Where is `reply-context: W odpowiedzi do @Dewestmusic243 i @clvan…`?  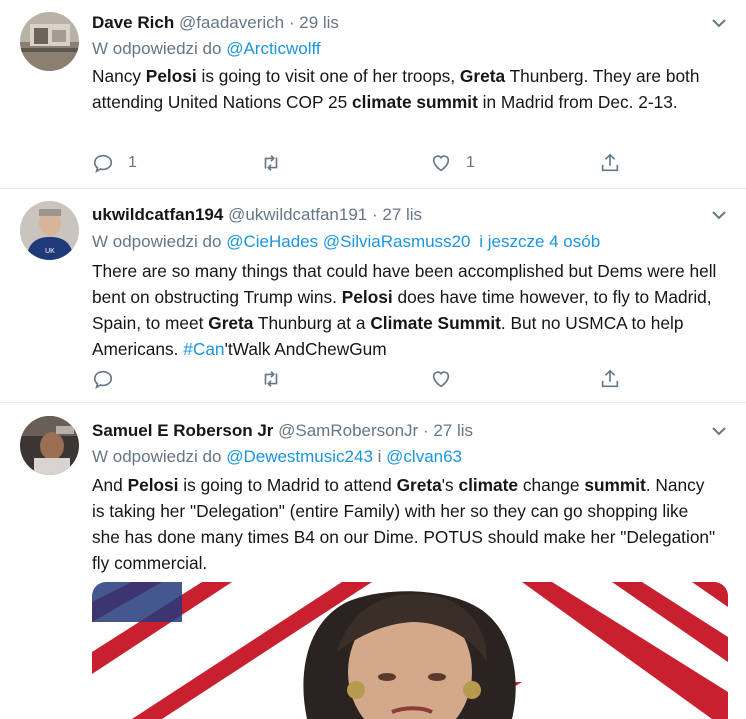
reply-context: W odpowiedzi do @Dewestmusic243 i @clvan… is located at coordinates (277, 457).